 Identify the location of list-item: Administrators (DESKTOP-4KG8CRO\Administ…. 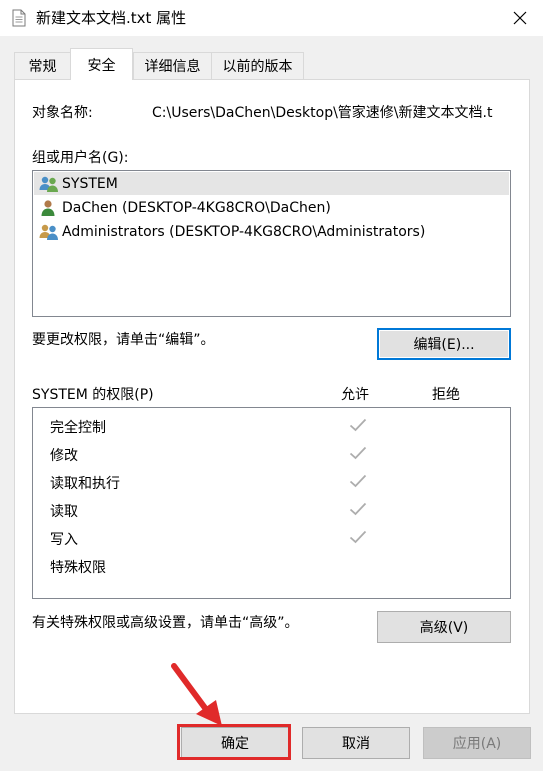
(271, 231).